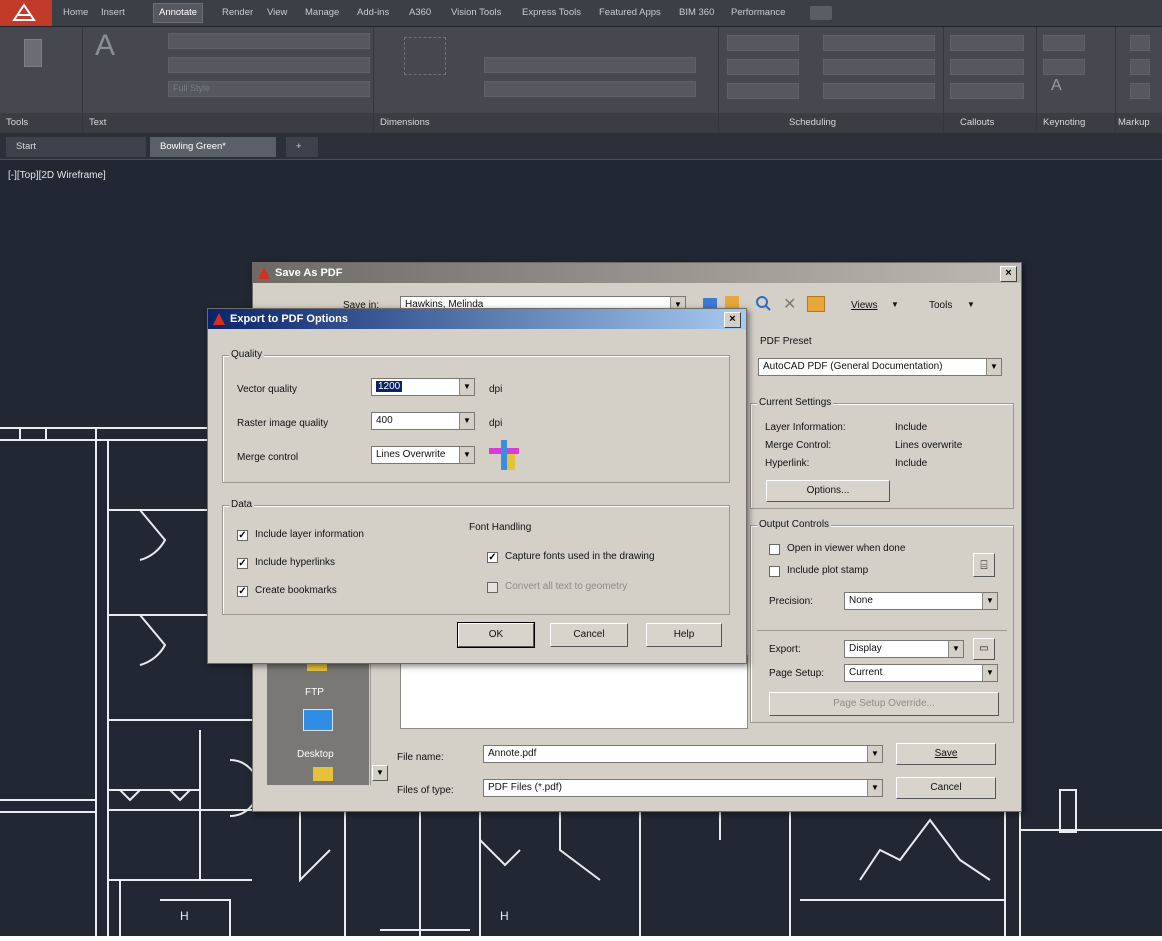 The width and height of the screenshot is (1162, 941). Describe the element at coordinates (242, 535) in the screenshot. I see `include-layer-checkbox: ✓` at that location.